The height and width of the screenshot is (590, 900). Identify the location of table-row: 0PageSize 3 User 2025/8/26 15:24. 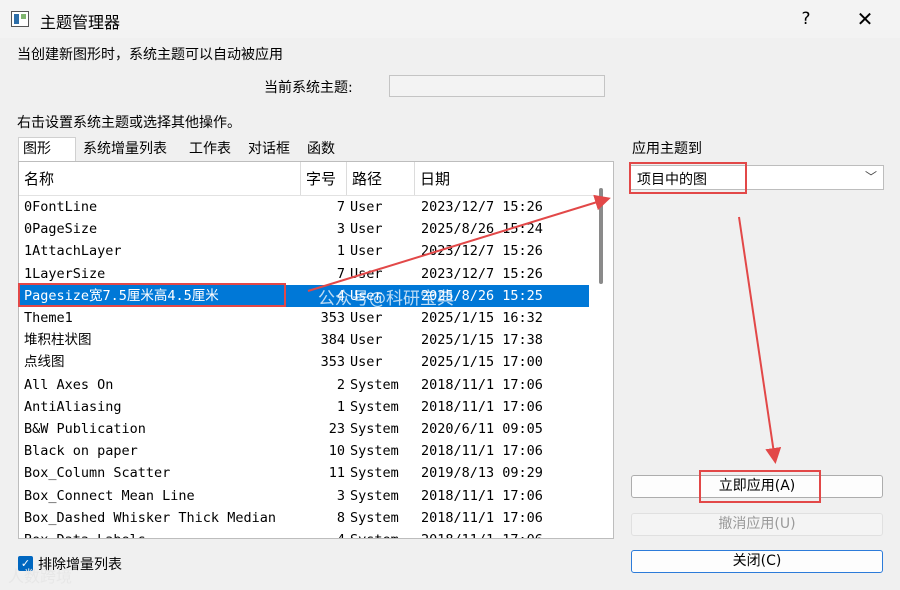
(304, 229).